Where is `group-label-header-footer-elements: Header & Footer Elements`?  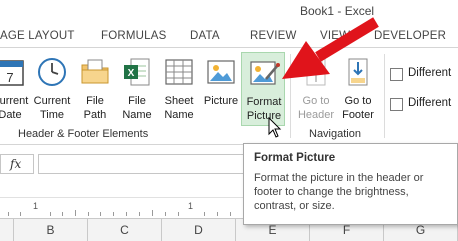 group-label-header-footer-elements: Header & Footer Elements is located at coordinates (83, 134).